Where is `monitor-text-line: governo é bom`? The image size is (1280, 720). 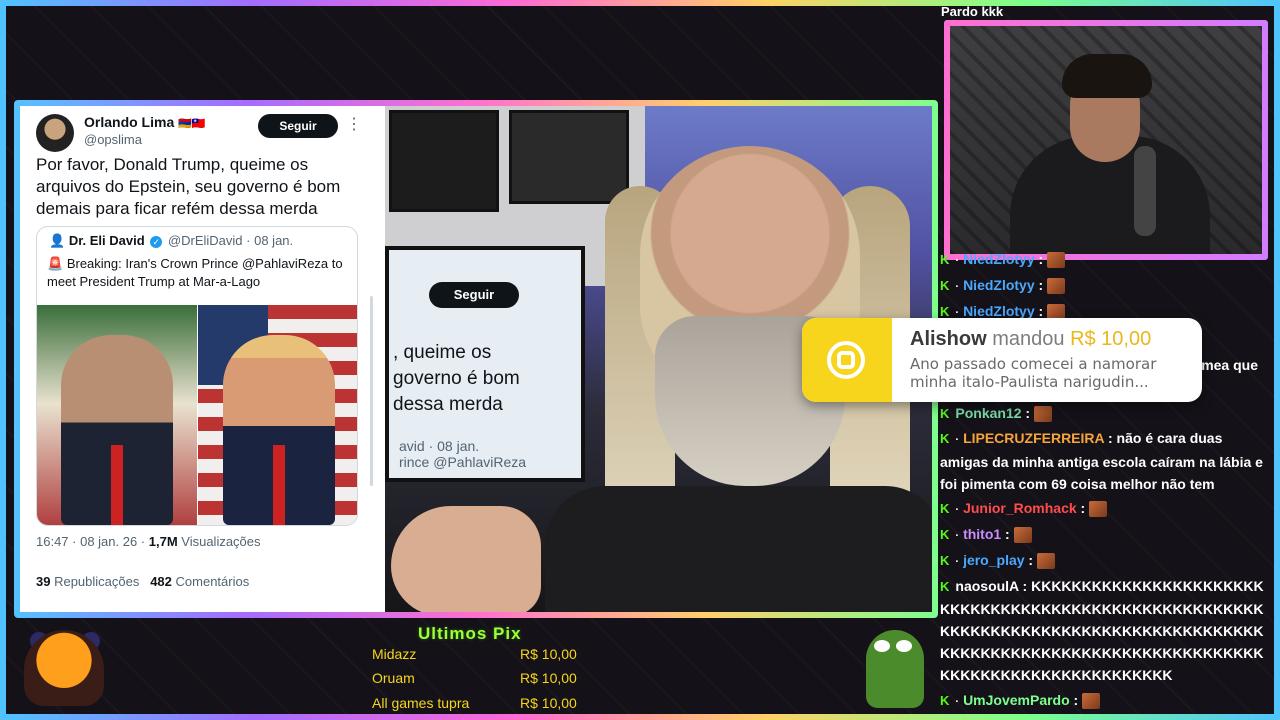
monitor-text-line: governo é bom is located at coordinates (456, 378).